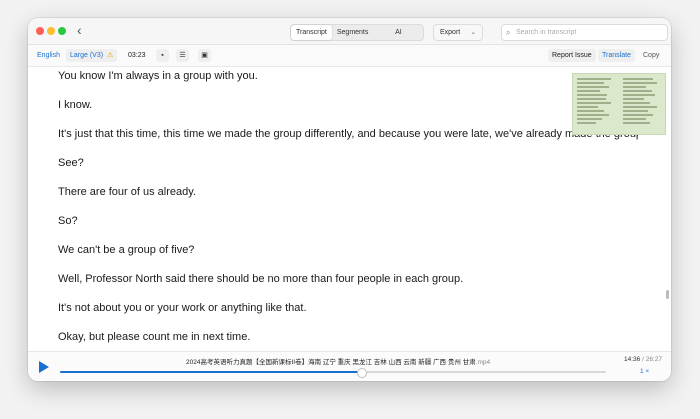 This screenshot has height=419, width=700. Describe the element at coordinates (126, 250) in the screenshot. I see `transcript-line: We can't be a group of five?` at that location.